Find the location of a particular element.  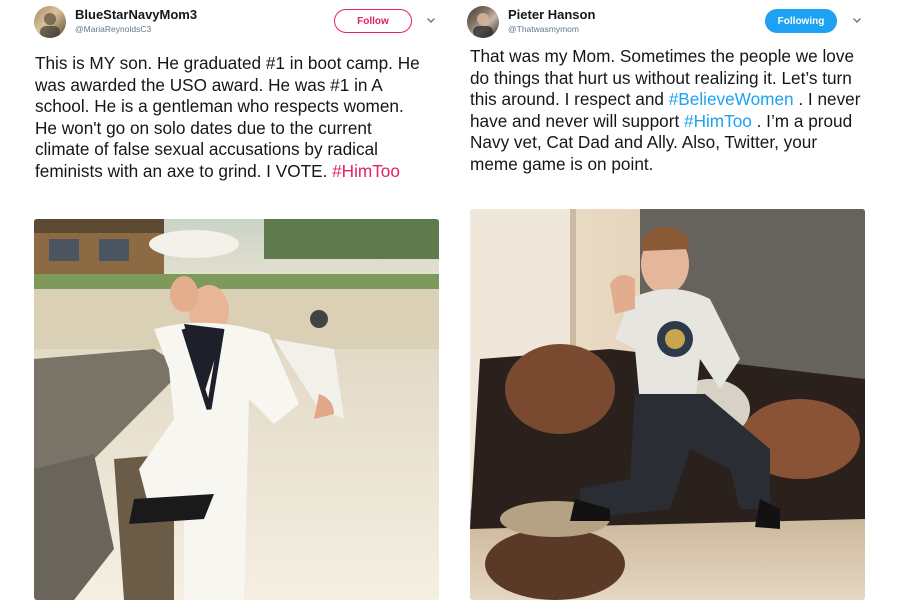

author-info: BlueStarNavyMom3 @MariaReynoldsC3 is located at coordinates (136, 21).